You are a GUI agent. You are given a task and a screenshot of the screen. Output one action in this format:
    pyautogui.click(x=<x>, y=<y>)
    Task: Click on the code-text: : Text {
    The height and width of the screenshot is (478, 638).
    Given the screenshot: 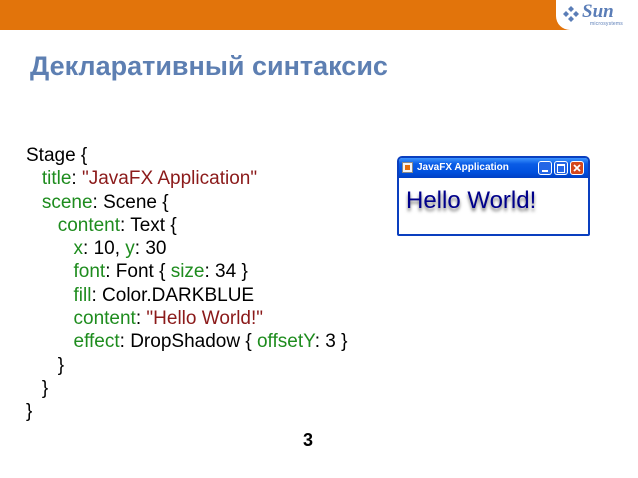 What is the action you would take?
    pyautogui.click(x=148, y=225)
    